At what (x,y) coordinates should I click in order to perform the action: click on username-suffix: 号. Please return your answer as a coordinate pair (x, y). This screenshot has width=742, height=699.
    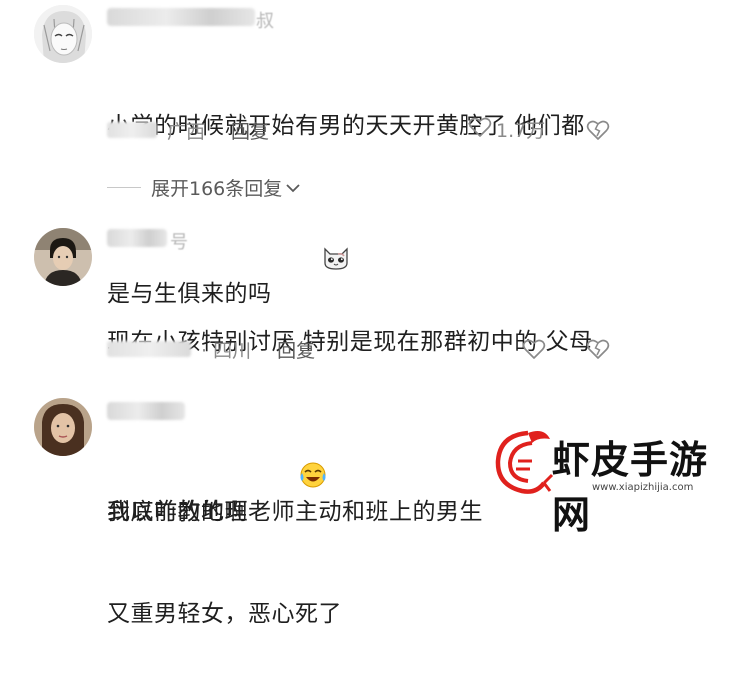
    Looking at the image, I should click on (179, 242).